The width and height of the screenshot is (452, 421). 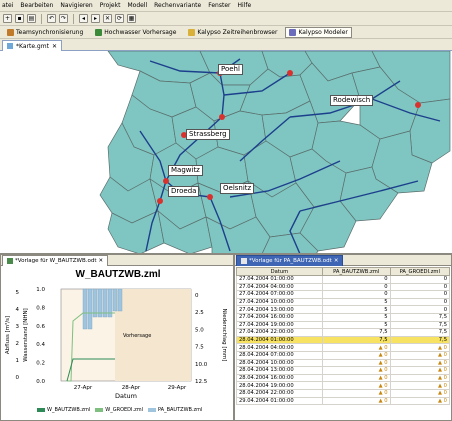 What do you see at coordinates (36, 5) in the screenshot?
I see `menu-item-1: Bearbeiten` at bounding box center [36, 5].